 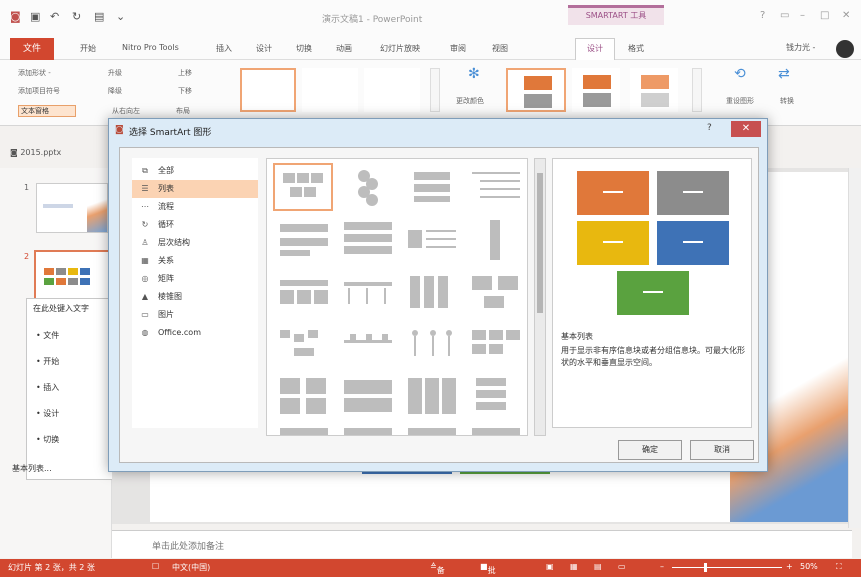 I want to click on layout-bracket-list, so click(x=495, y=395).